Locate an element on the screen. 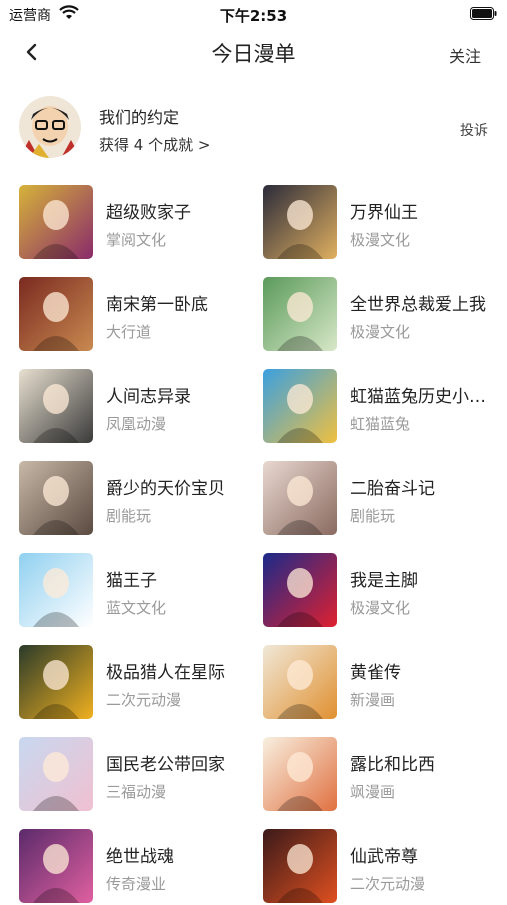 The image size is (507, 905). comic-title: 全世界总裁爱上我 is located at coordinates (418, 305).